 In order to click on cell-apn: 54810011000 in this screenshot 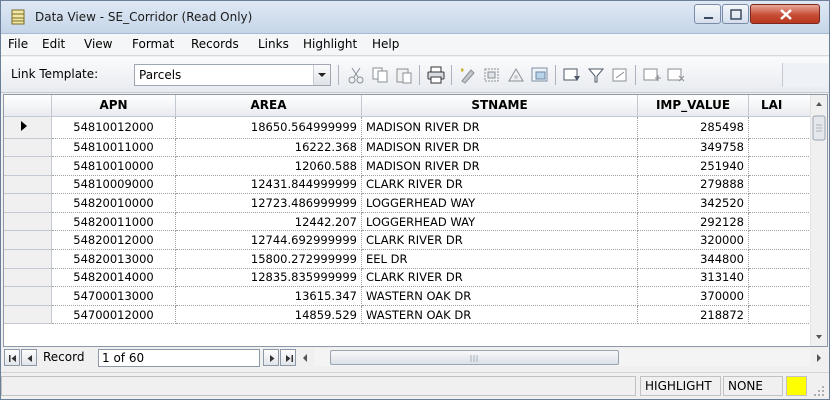, I will do `click(113, 148)`.